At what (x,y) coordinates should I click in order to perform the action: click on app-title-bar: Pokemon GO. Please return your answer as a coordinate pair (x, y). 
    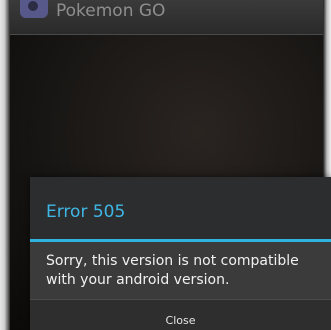
    Looking at the image, I should click on (166, 17).